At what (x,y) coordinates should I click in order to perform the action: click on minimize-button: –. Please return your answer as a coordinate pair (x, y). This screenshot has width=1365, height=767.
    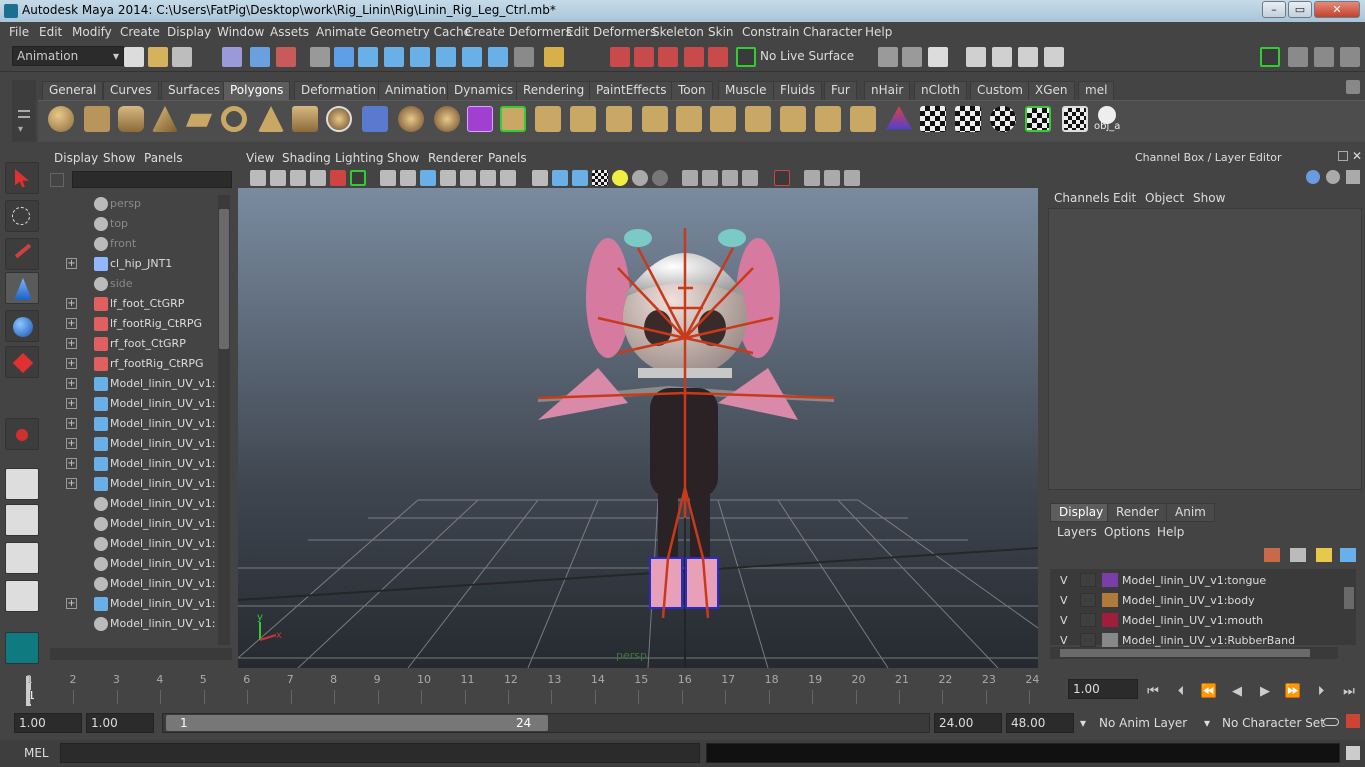
    Looking at the image, I should click on (1274, 9).